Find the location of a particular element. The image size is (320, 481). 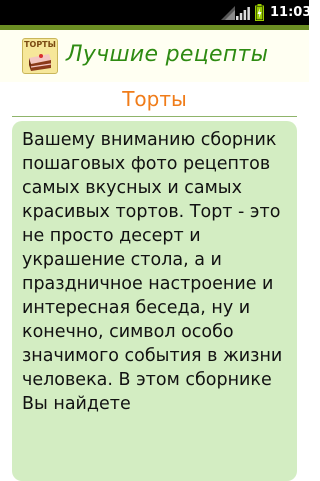

page-title: Торты is located at coordinates (154, 99).